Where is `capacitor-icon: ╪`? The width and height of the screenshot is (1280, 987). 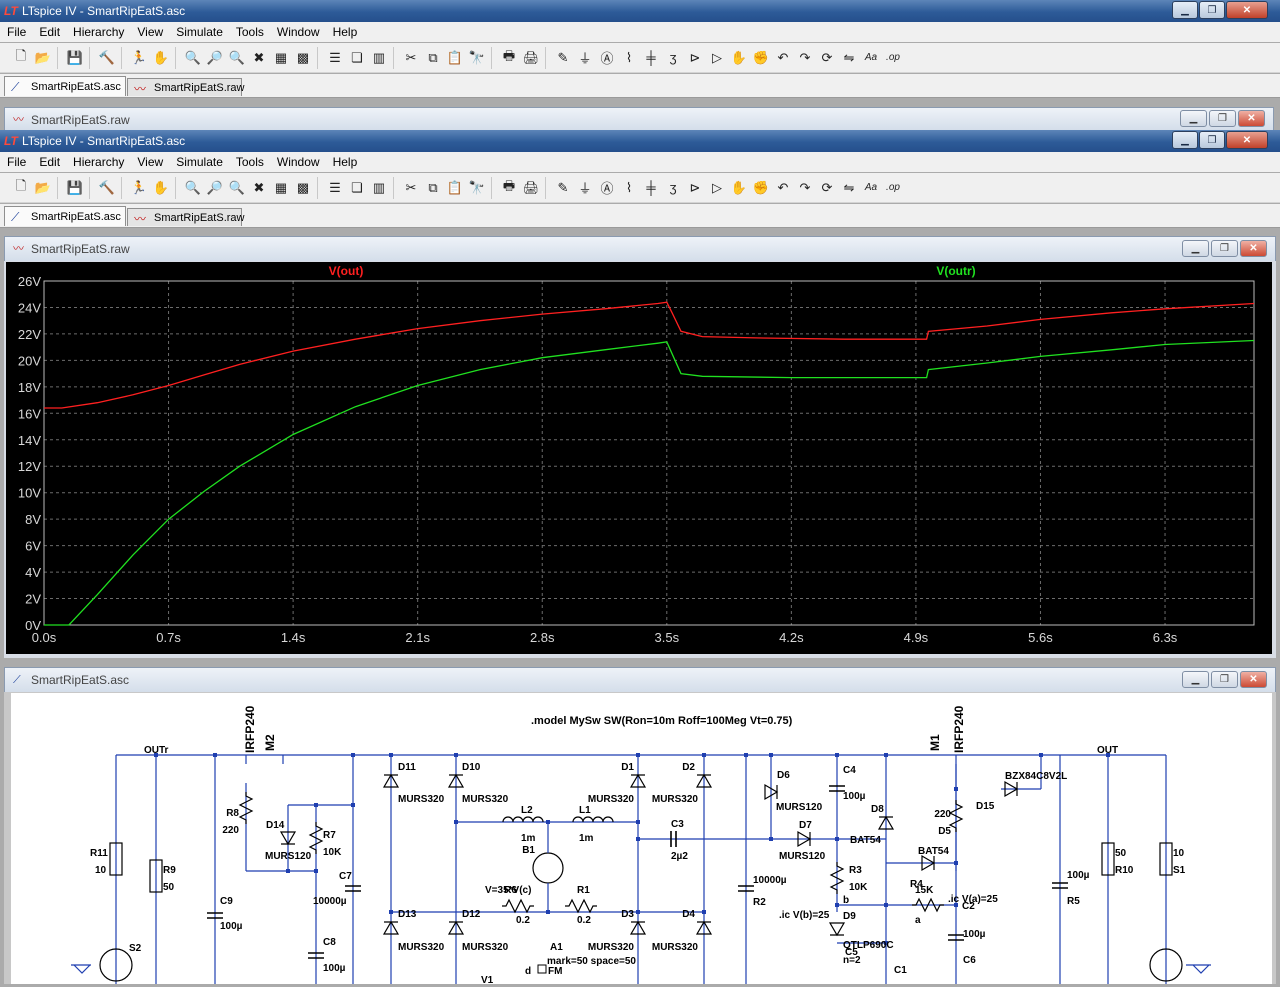 capacitor-icon: ╪ is located at coordinates (651, 58).